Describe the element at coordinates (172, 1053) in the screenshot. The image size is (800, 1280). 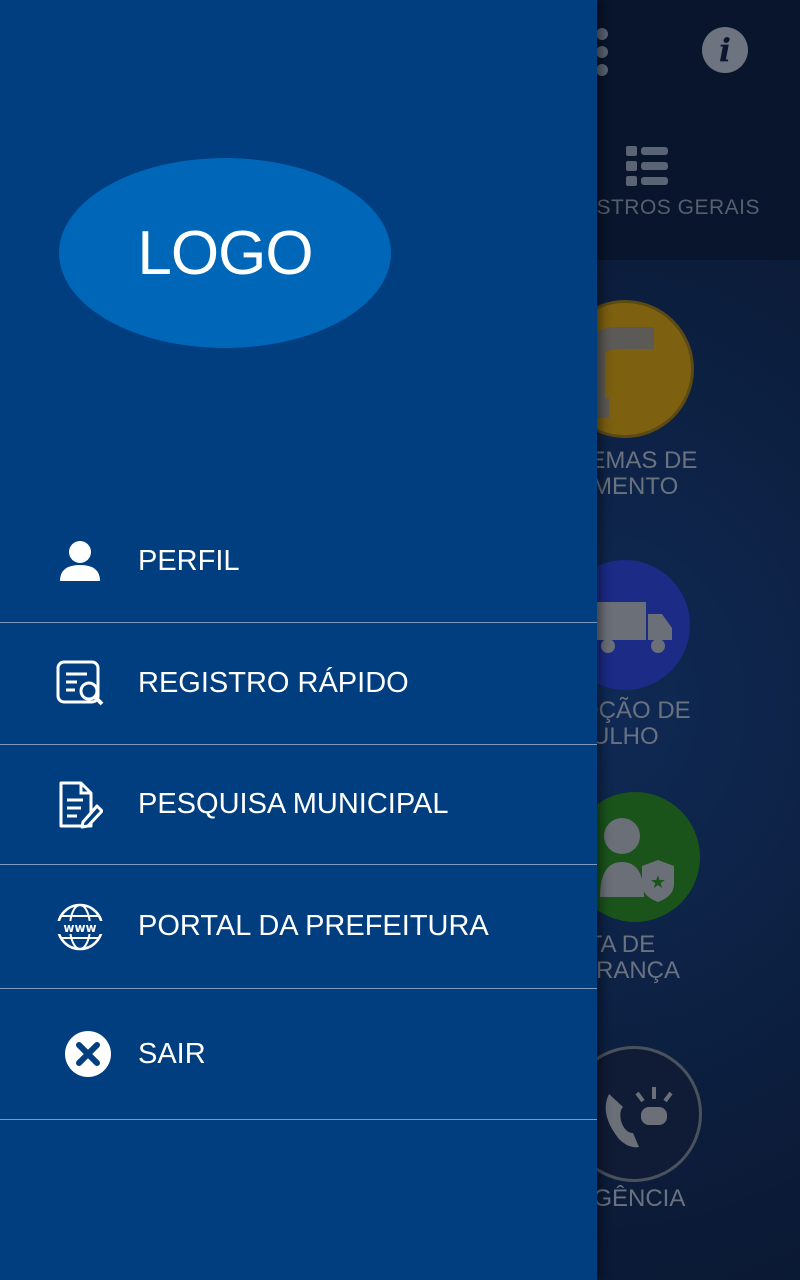
I see `menu-item-label: SAIR` at that location.